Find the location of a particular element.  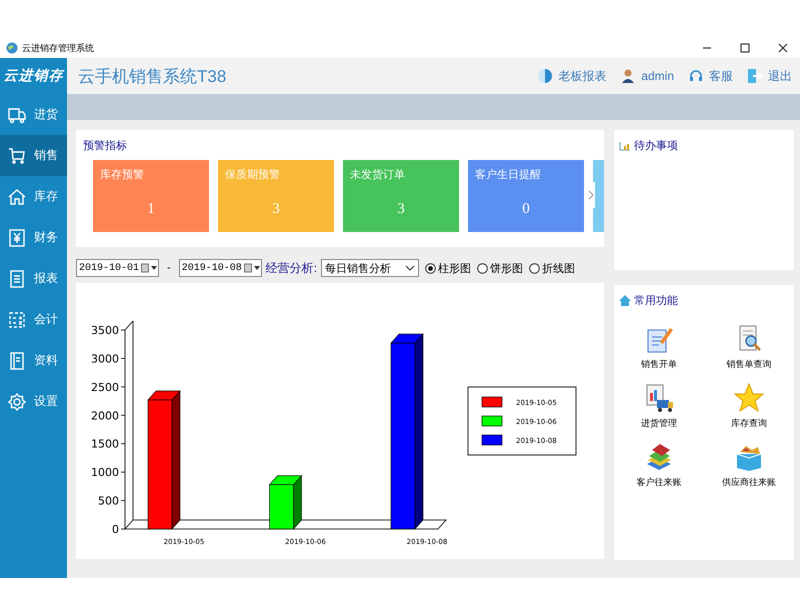

sidebar-item: 会计 is located at coordinates (33, 319).